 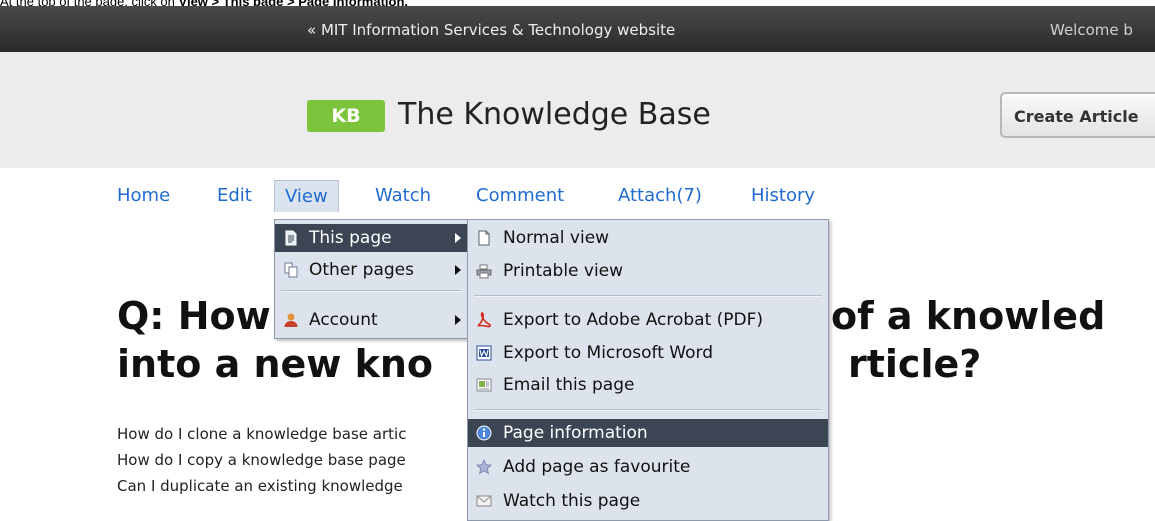 I want to click on title-line2-left: into a new kno, so click(x=275, y=364).